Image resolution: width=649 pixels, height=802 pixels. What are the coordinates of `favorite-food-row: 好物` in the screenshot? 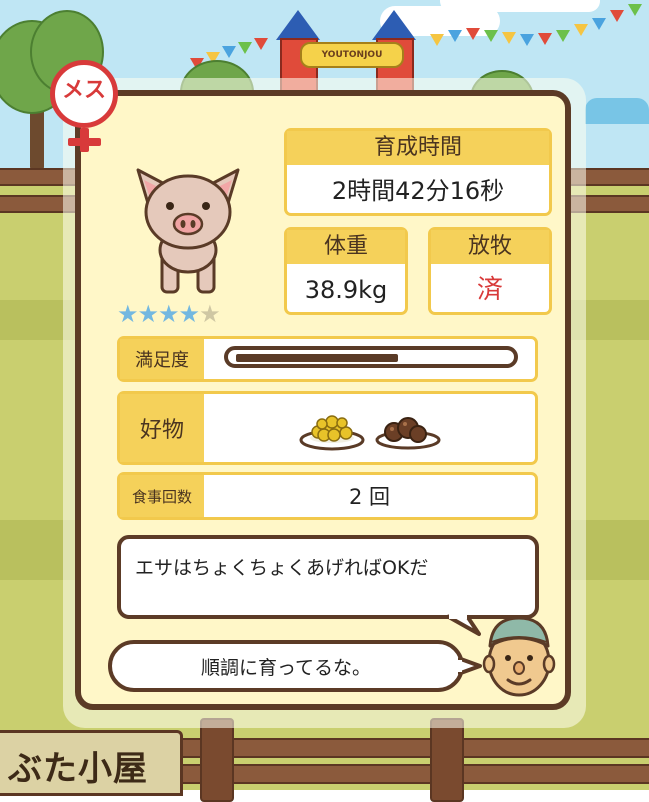 It's located at (327, 428).